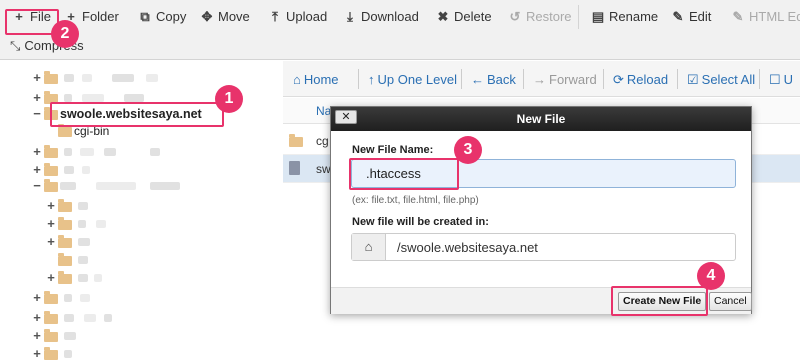 The width and height of the screenshot is (800, 363). Describe the element at coordinates (541, 300) in the screenshot. I see `dialog-footer: Create New File Cancel` at that location.